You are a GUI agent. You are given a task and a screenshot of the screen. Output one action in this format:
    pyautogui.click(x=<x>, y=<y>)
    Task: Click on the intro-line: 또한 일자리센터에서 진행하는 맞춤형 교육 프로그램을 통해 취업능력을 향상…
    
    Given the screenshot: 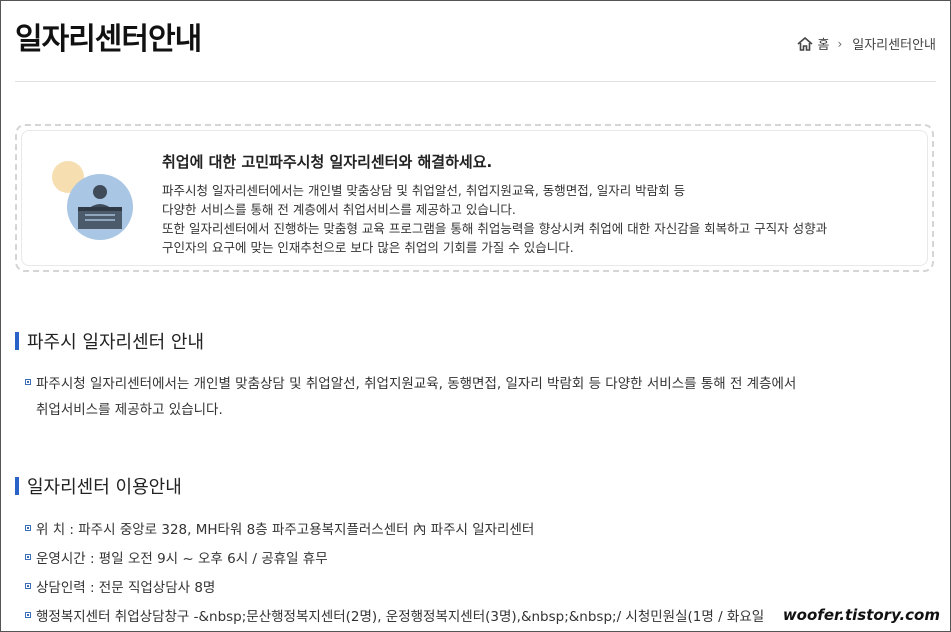 What is the action you would take?
    pyautogui.click(x=495, y=228)
    